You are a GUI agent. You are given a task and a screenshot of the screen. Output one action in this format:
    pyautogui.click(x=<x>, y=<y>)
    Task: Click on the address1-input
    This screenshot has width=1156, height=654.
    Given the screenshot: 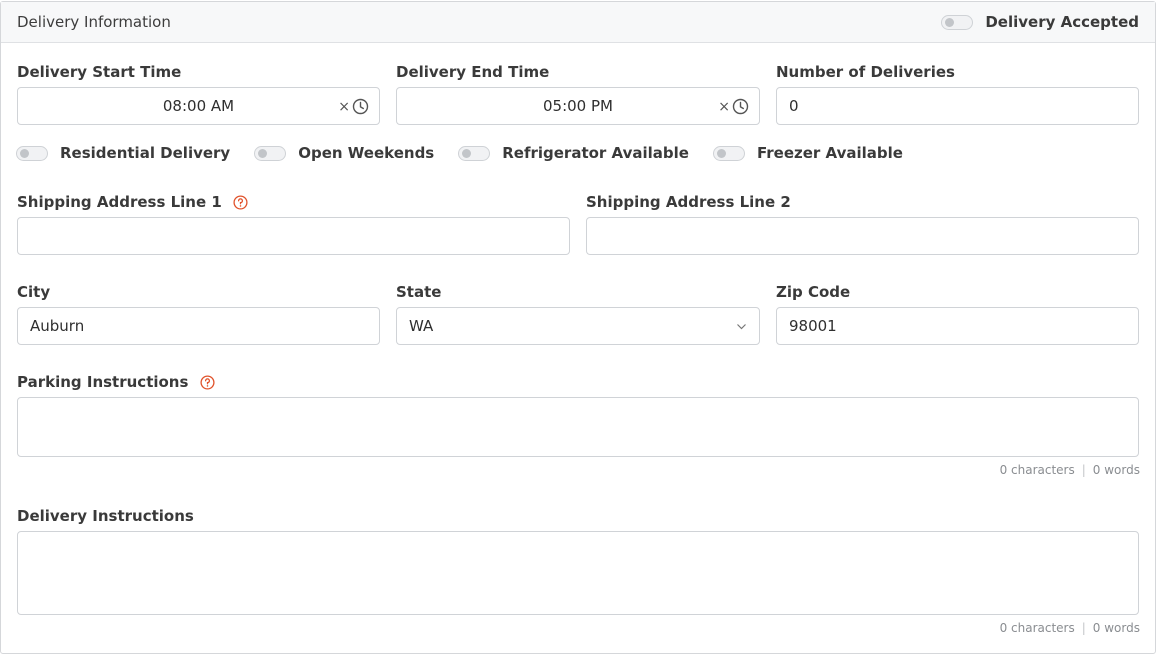 What is the action you would take?
    pyautogui.click(x=293, y=236)
    